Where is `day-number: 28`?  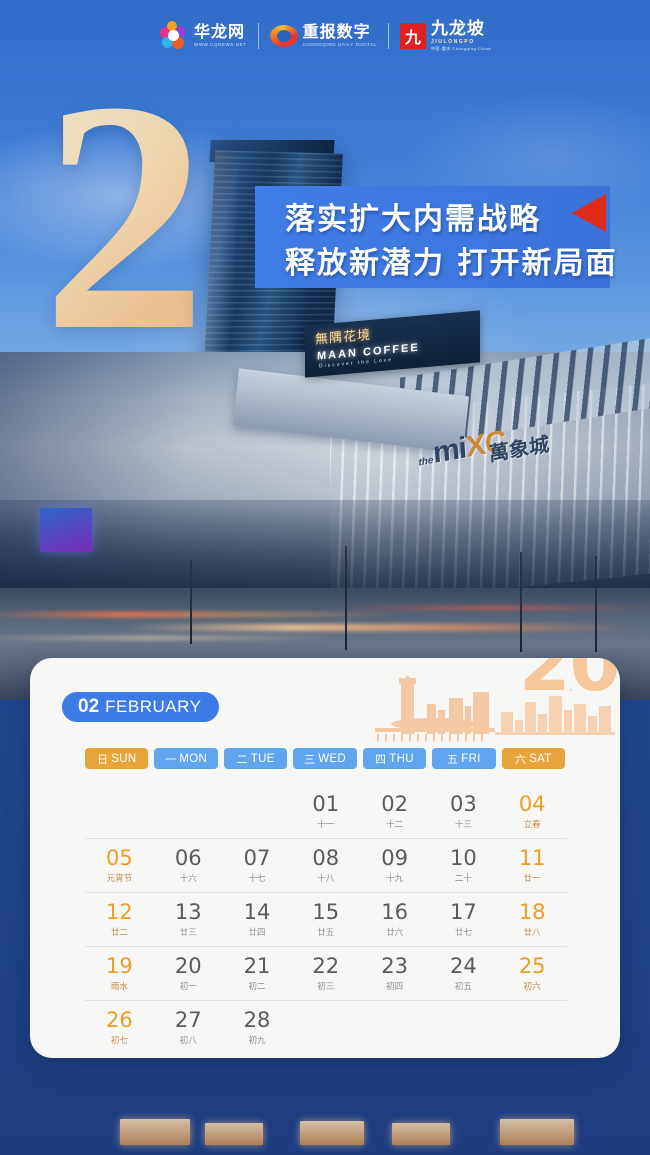 day-number: 28 is located at coordinates (257, 1020).